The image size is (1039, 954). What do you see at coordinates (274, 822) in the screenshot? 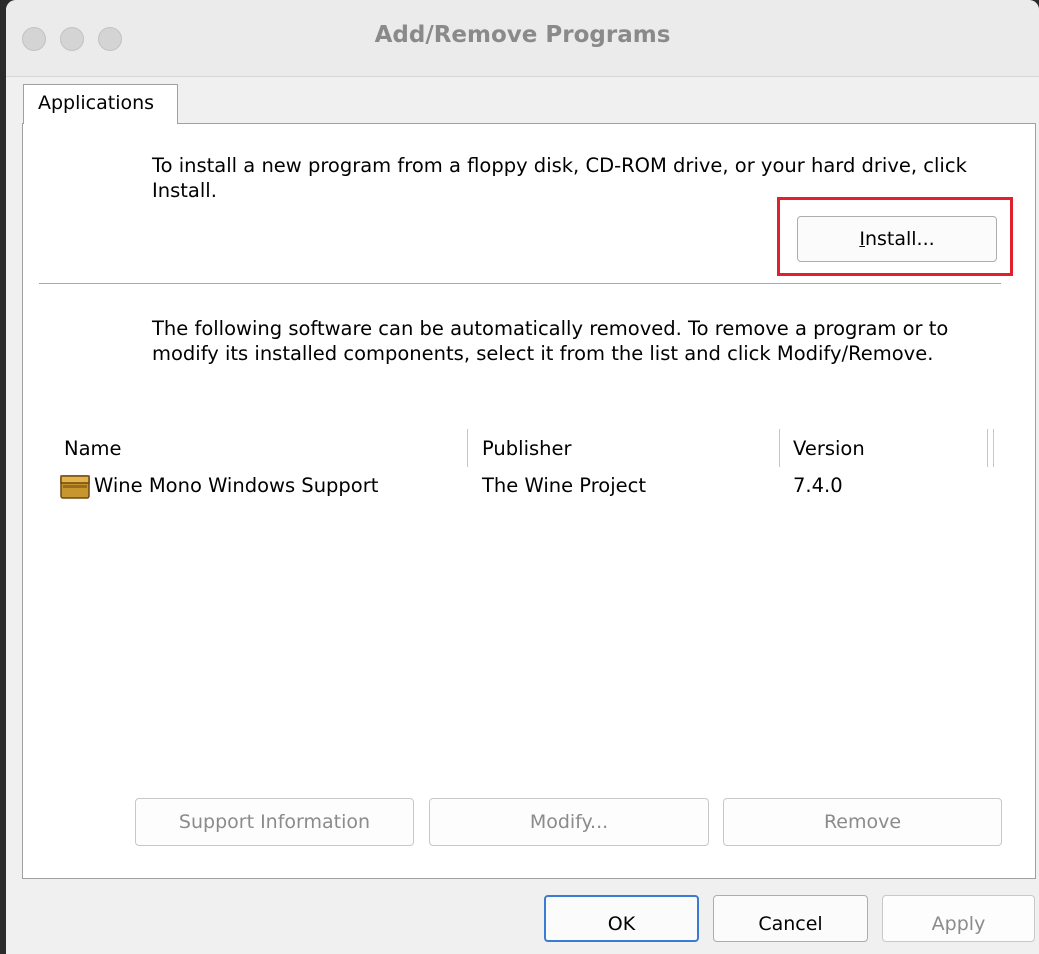
I see `support-information-button: Support Information` at bounding box center [274, 822].